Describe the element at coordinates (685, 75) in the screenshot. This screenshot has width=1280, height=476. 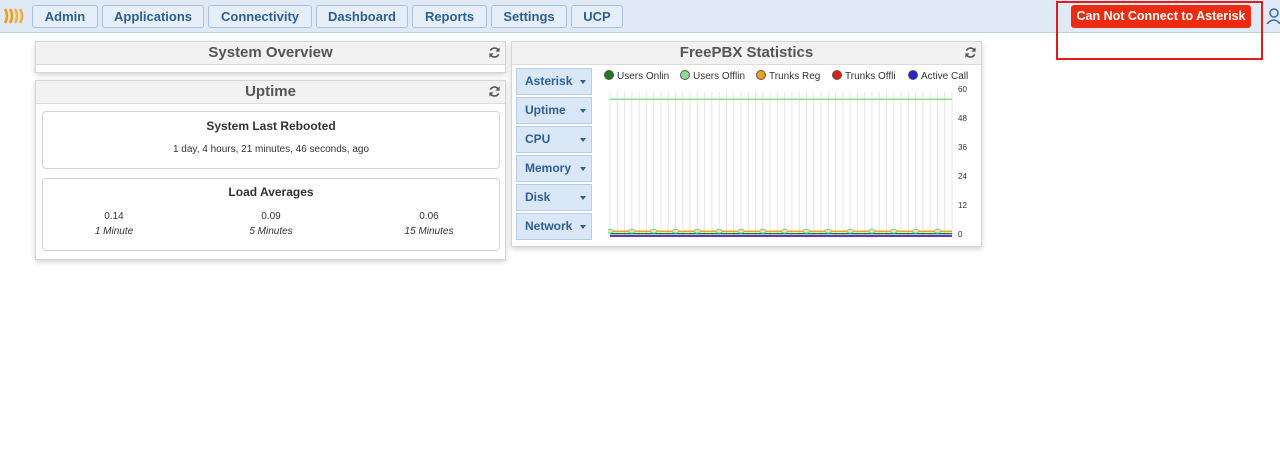
I see `legend-users-offline-swatch` at that location.